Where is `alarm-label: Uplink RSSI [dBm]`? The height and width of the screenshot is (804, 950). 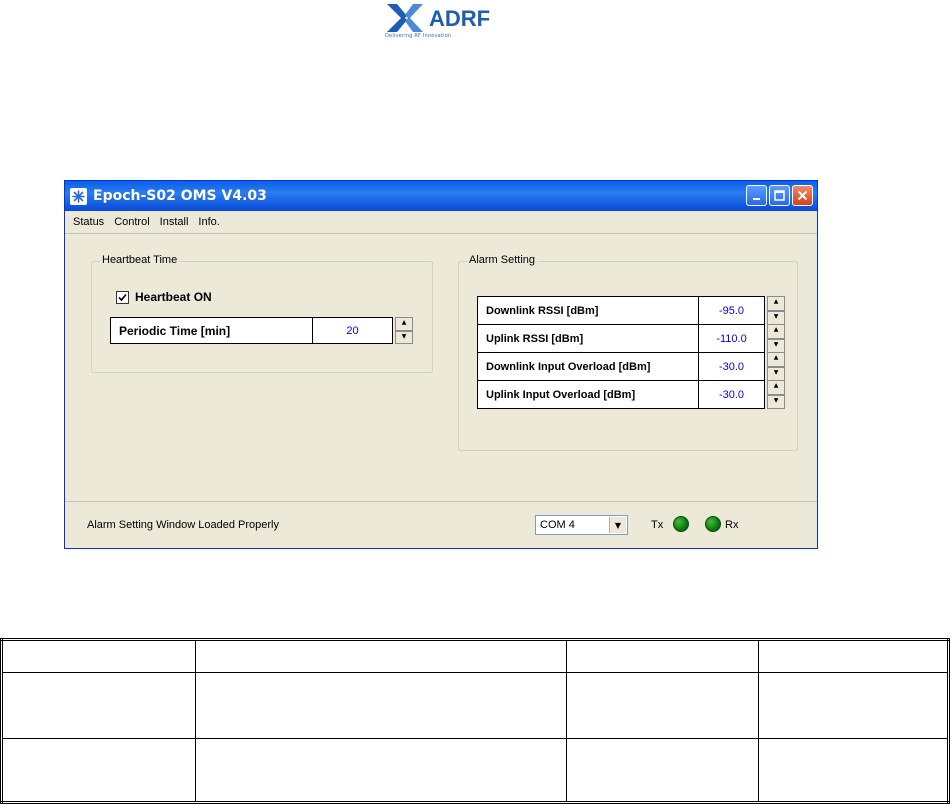
alarm-label: Uplink RSSI [dBm] is located at coordinates (588, 338).